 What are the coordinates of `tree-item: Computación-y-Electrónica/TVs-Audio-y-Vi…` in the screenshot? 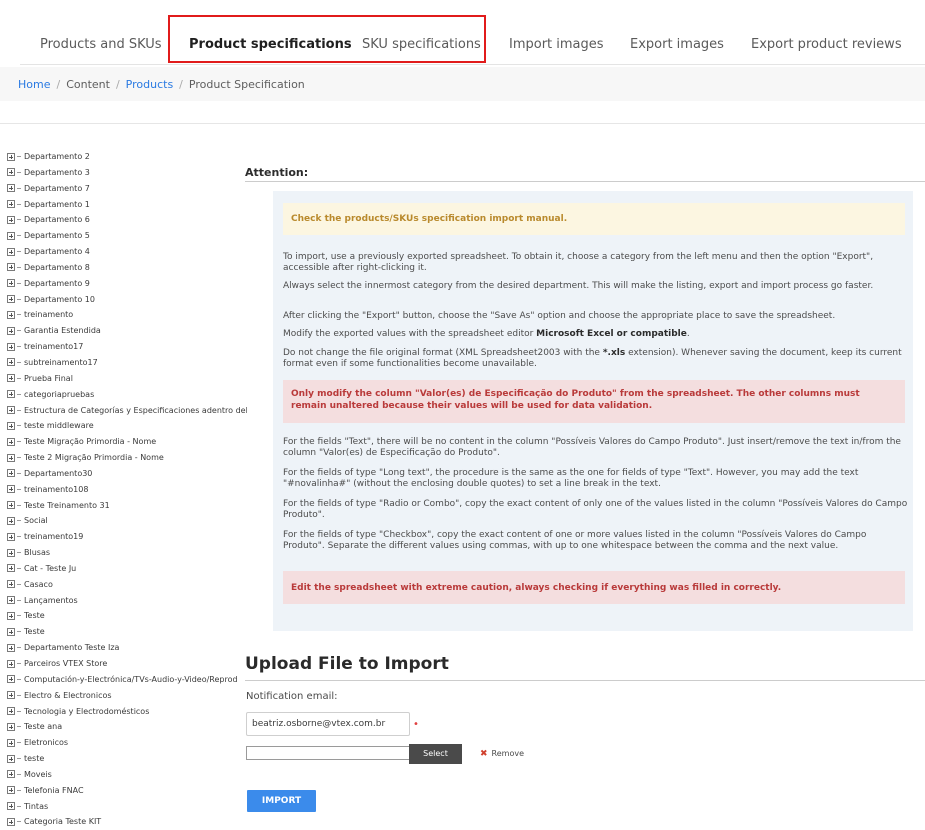 It's located at (127, 680).